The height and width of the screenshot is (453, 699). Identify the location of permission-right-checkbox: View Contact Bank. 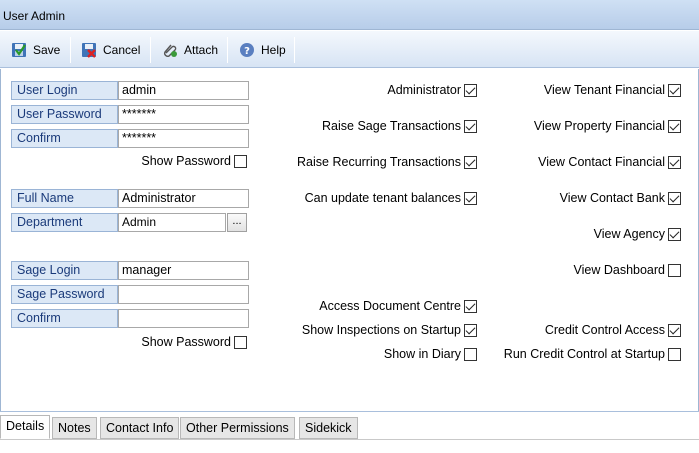
(620, 198).